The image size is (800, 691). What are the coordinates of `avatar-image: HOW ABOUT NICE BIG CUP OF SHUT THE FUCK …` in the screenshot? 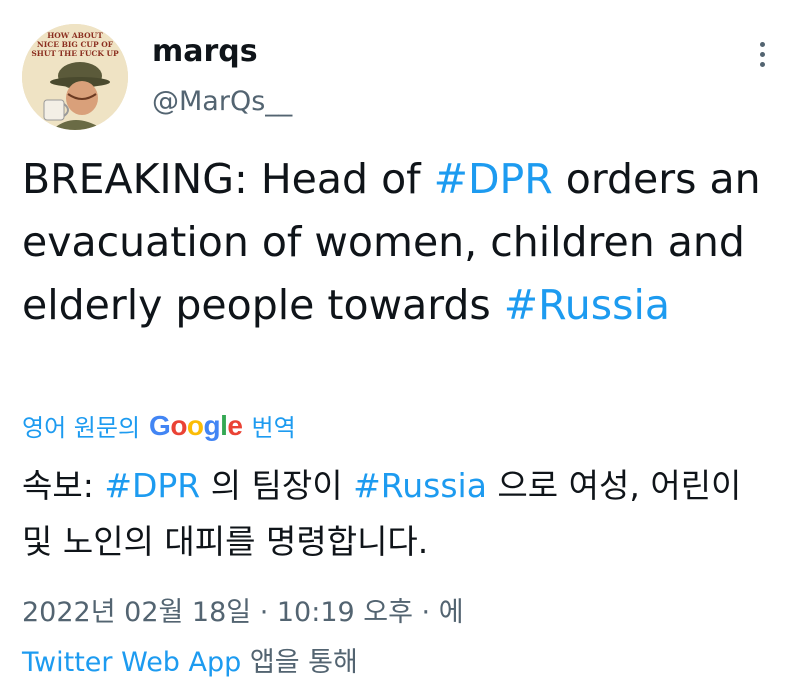 It's located at (75, 77).